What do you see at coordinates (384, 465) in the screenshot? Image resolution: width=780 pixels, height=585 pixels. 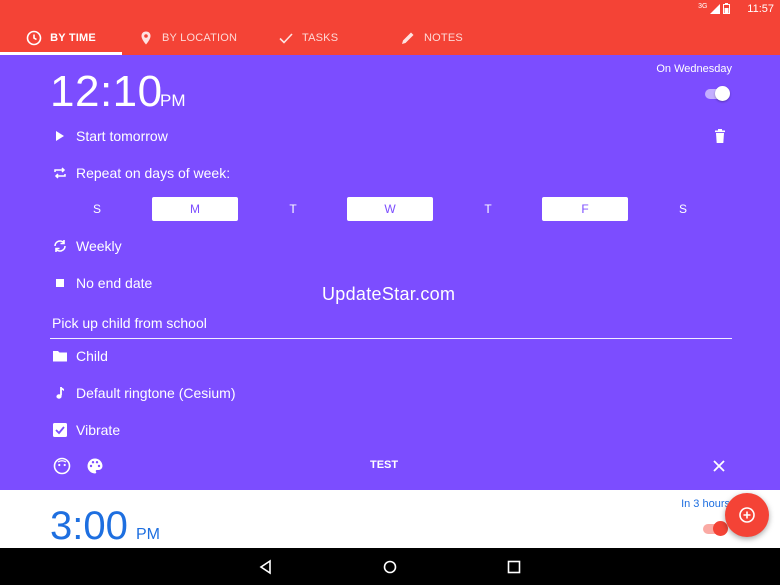 I see `test-button: TEST` at bounding box center [384, 465].